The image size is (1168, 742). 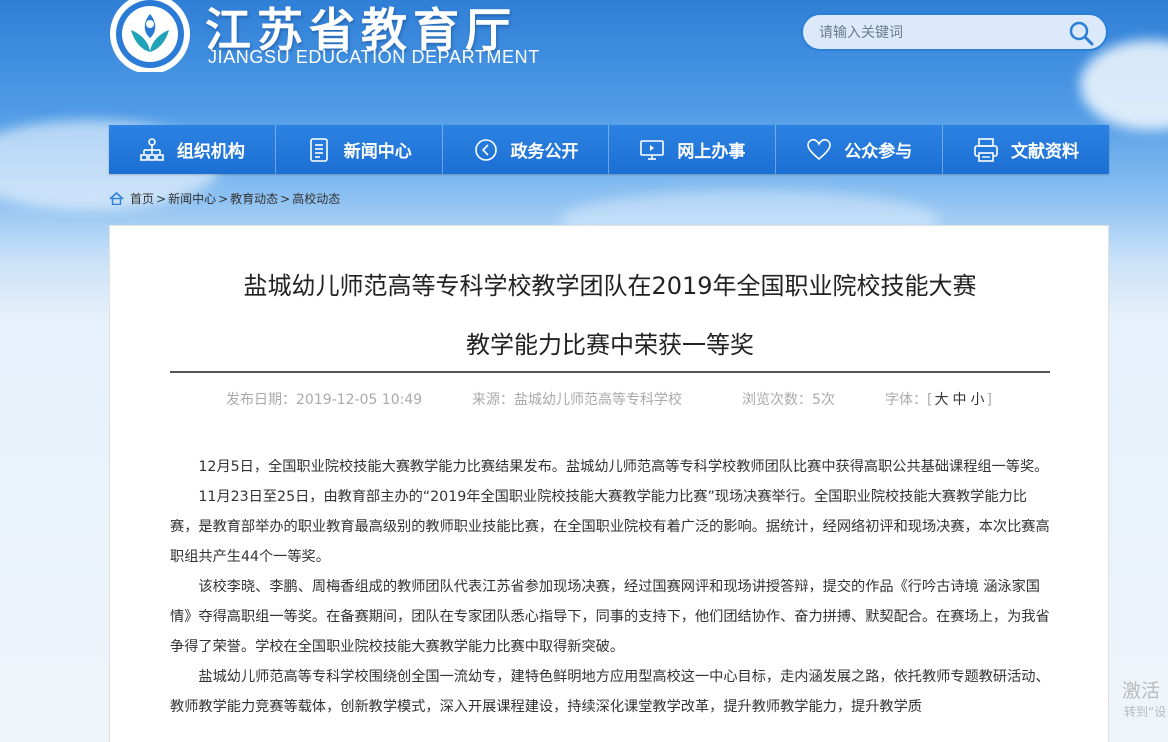 I want to click on search-input, so click(x=939, y=33).